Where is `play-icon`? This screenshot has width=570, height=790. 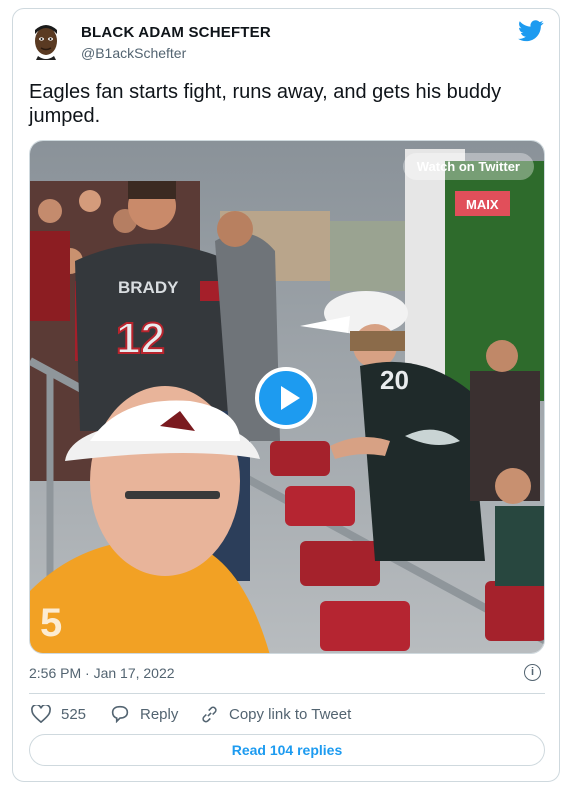 play-icon is located at coordinates (286, 398).